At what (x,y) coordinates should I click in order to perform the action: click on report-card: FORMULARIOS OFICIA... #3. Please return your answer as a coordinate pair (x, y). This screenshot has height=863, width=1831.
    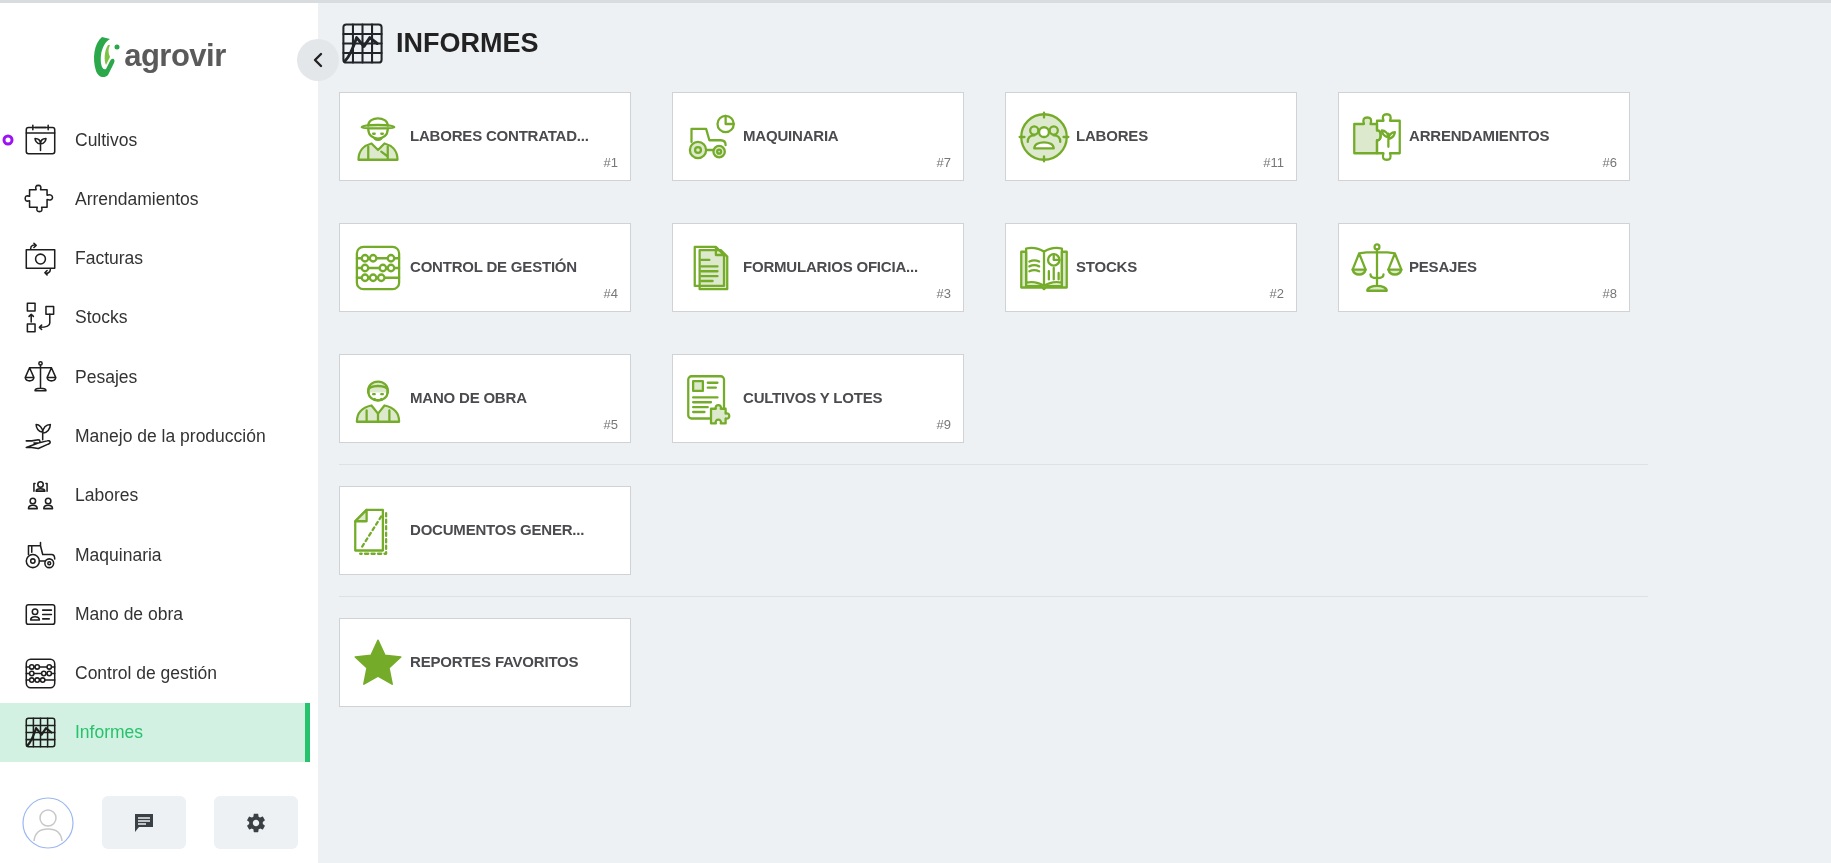
    Looking at the image, I should click on (818, 267).